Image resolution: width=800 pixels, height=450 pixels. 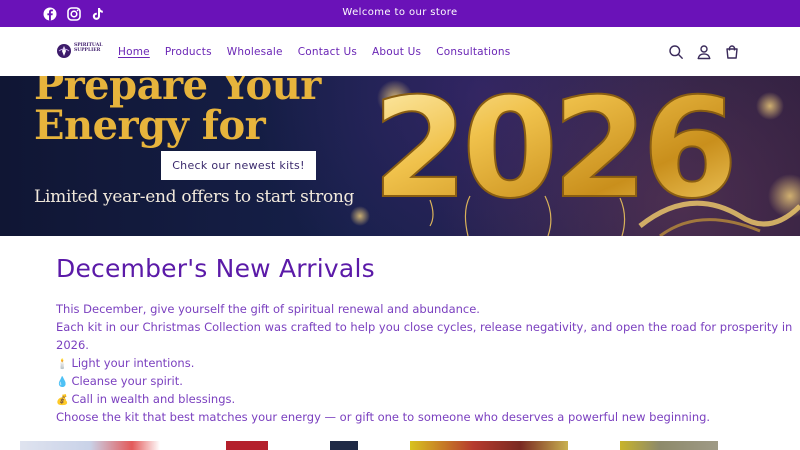 I want to click on body-text-line-2: 2026., so click(x=72, y=345).